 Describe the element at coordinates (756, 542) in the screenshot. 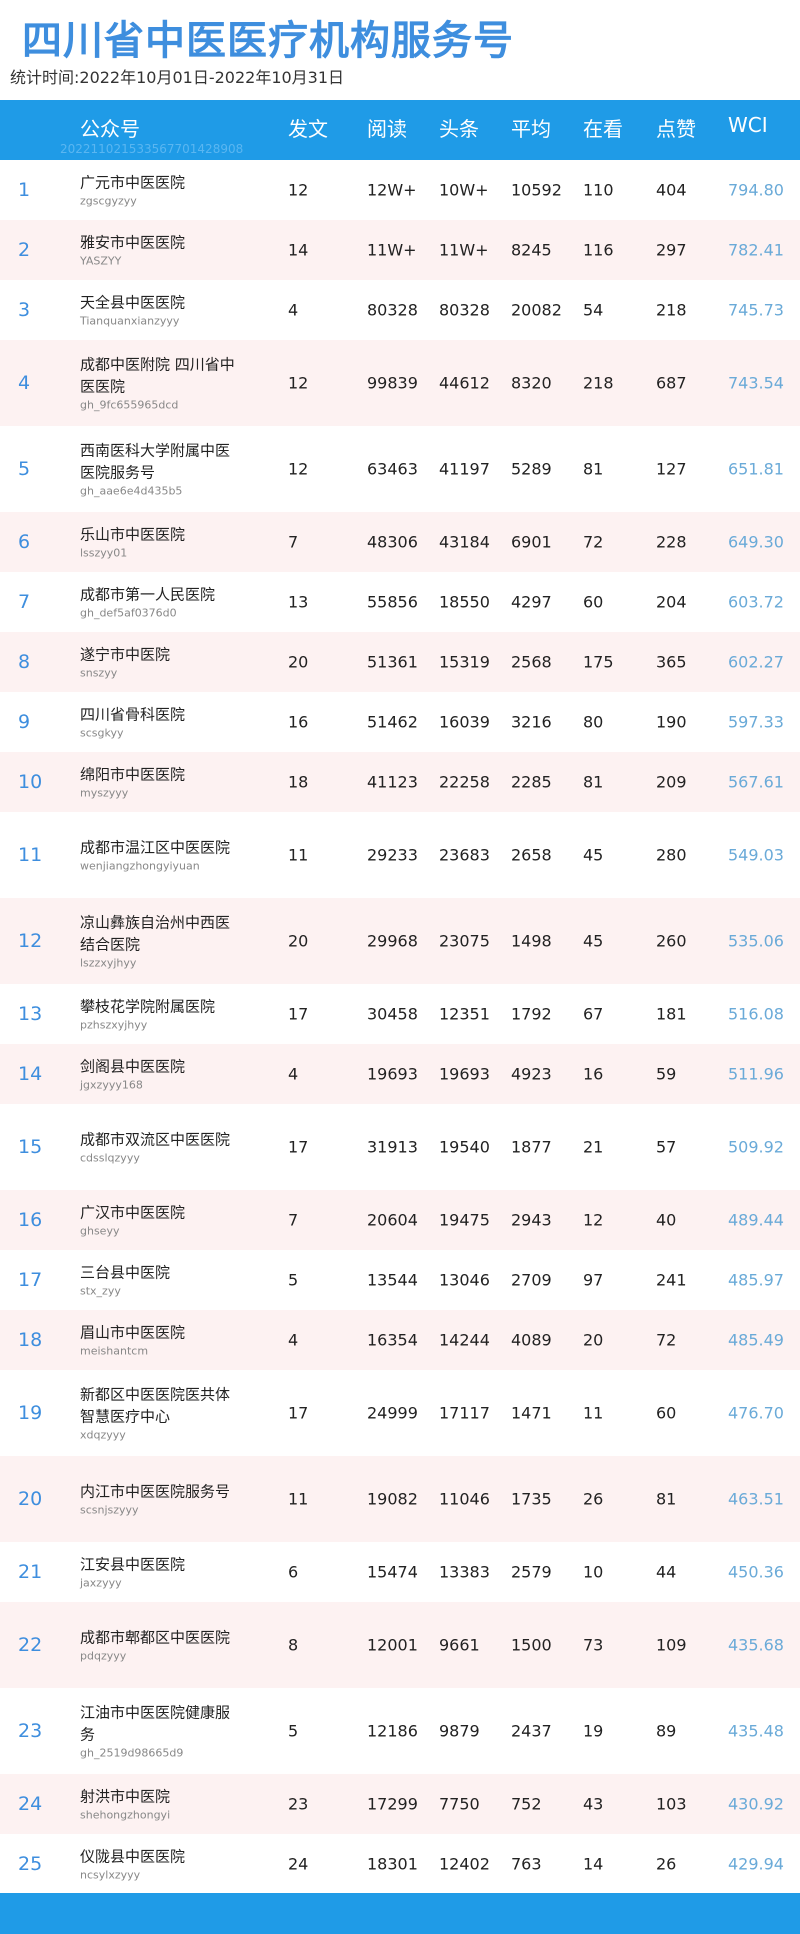

I see `wci-score: 649.30` at that location.